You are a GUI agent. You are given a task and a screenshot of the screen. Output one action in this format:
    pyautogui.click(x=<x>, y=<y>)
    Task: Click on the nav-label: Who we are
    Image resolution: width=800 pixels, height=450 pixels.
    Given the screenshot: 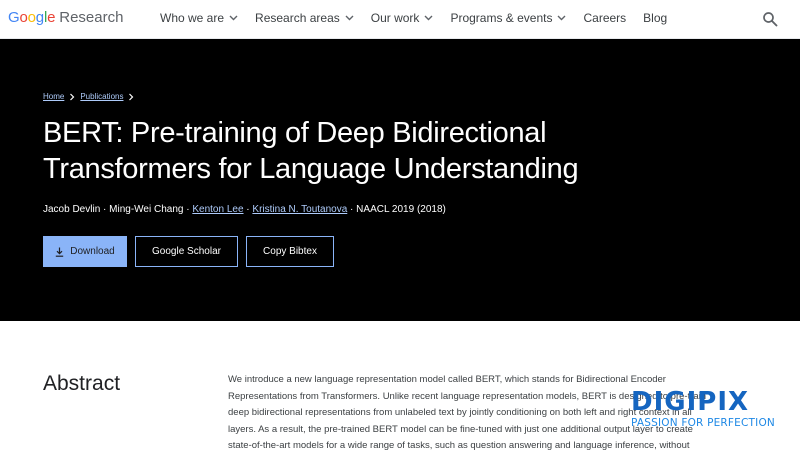 What is the action you would take?
    pyautogui.click(x=192, y=18)
    